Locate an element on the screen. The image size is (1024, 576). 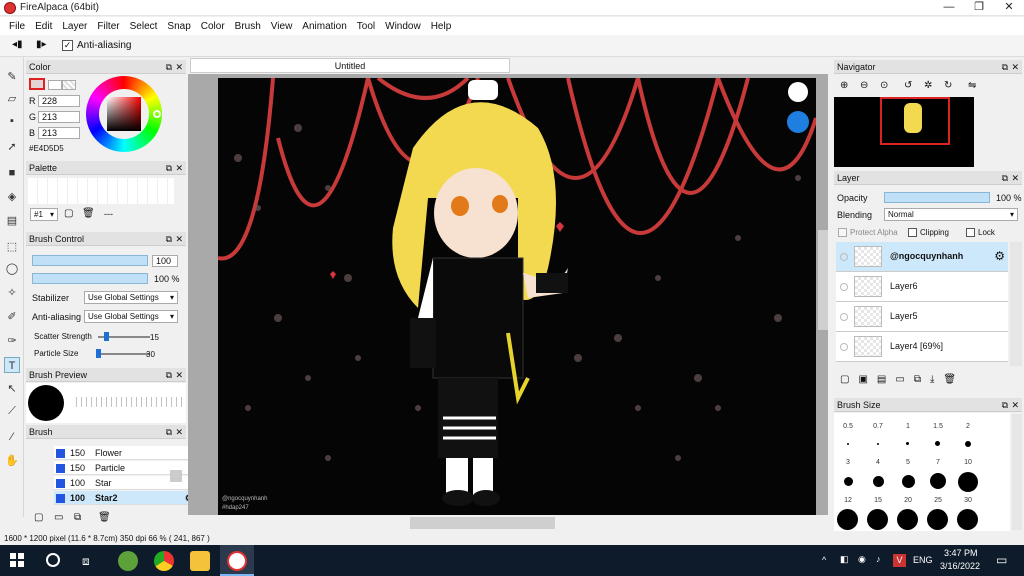
volume-icon: ♪ is located at coordinates (878, 559).